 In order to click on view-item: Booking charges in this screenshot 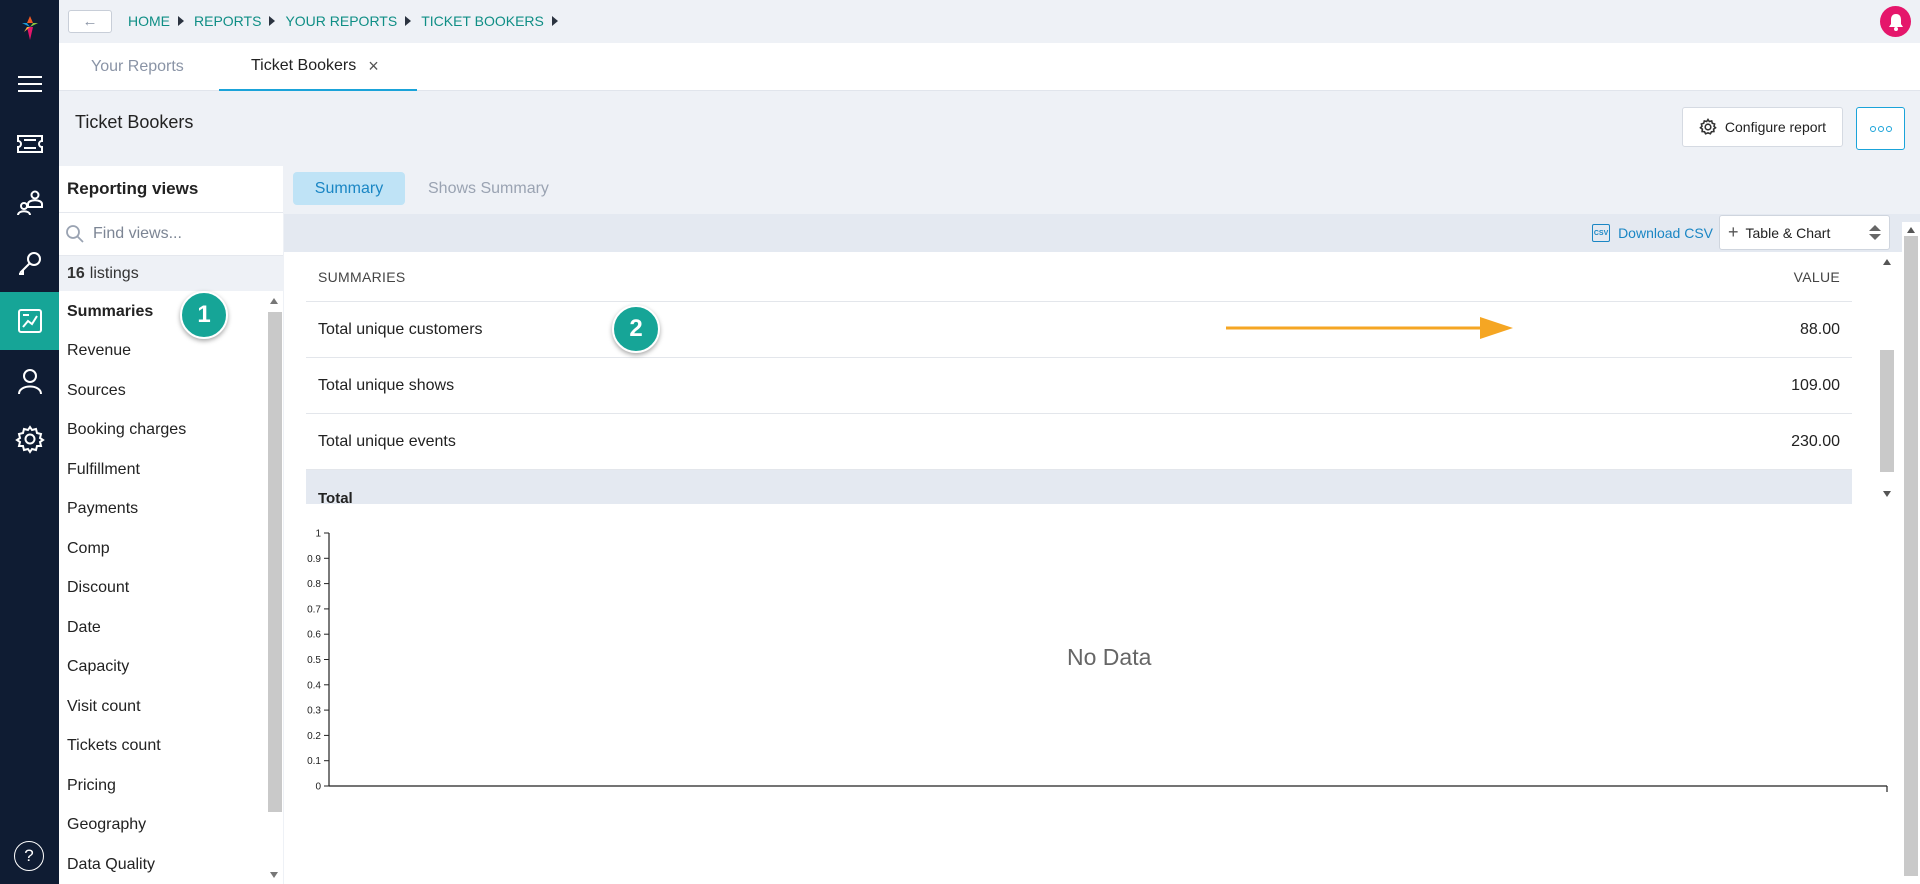, I will do `click(162, 431)`.